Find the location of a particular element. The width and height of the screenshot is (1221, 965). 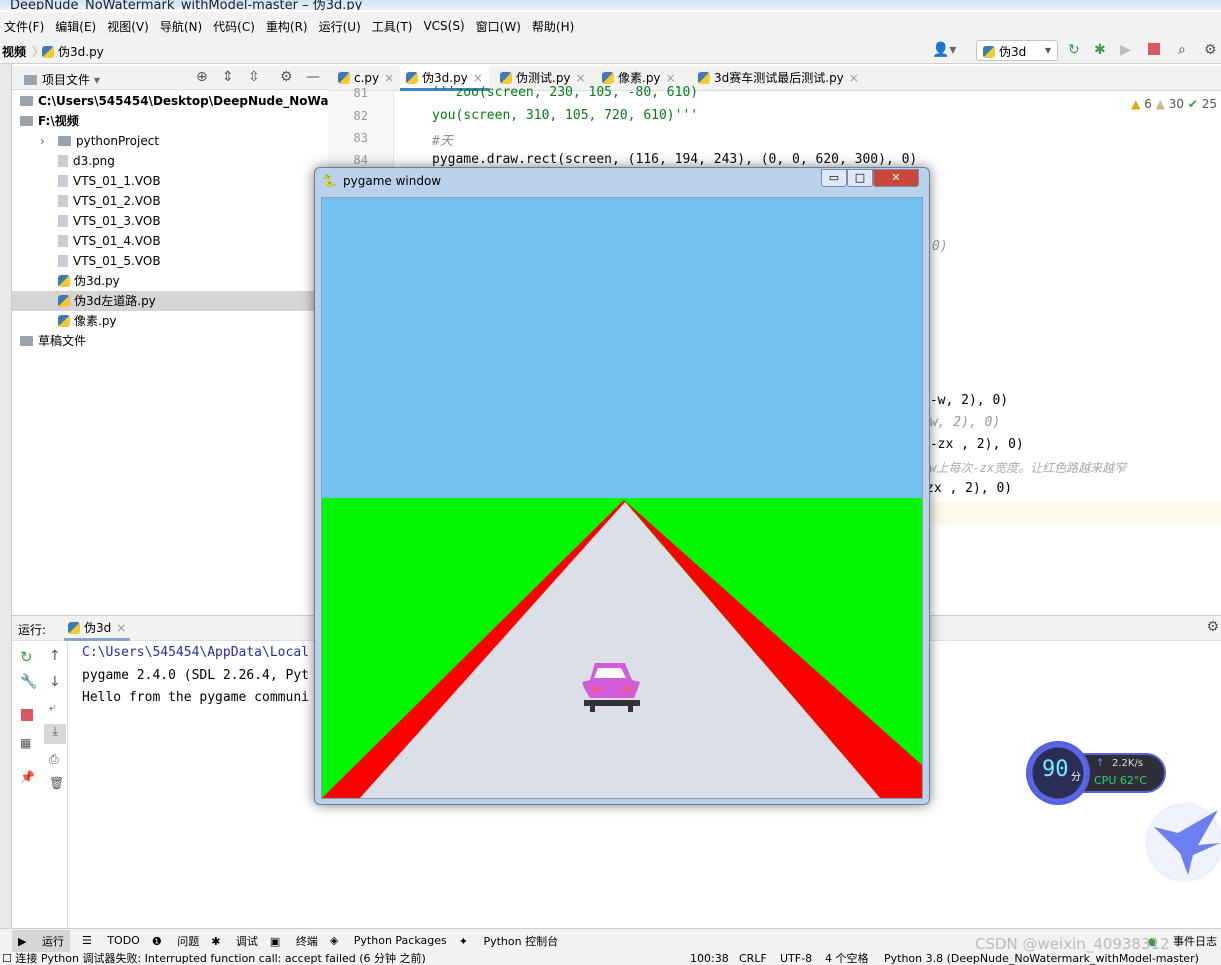

menu-code: 代码(C) is located at coordinates (232, 26).